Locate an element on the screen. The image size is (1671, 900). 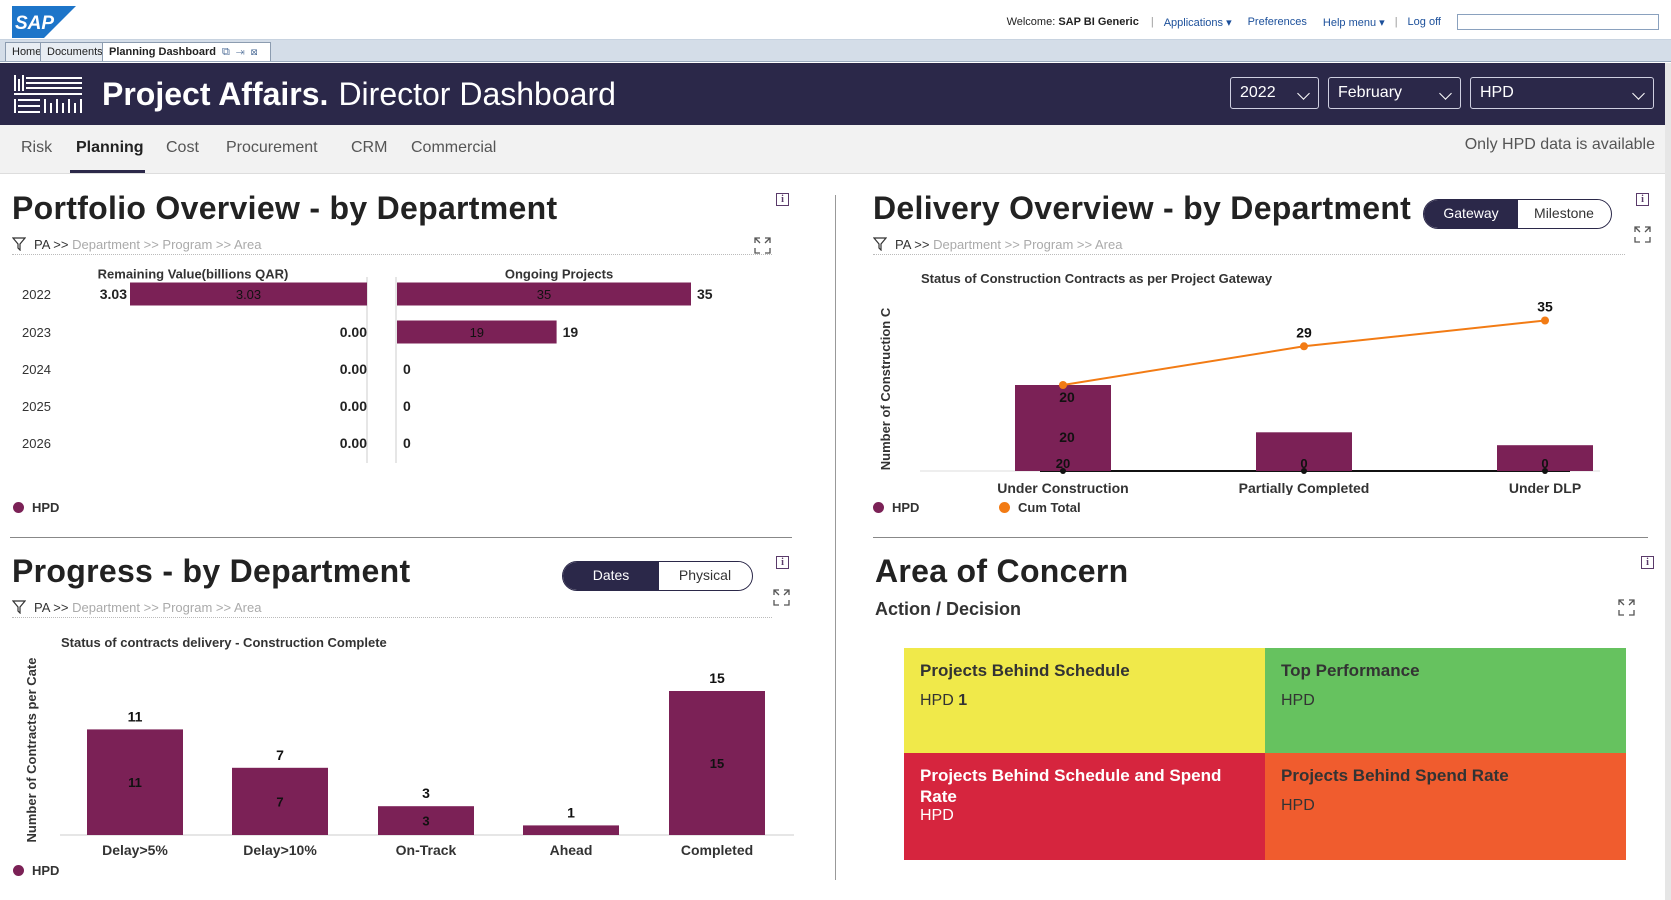
bar-value-label: 3.03 is located at coordinates (113, 294).